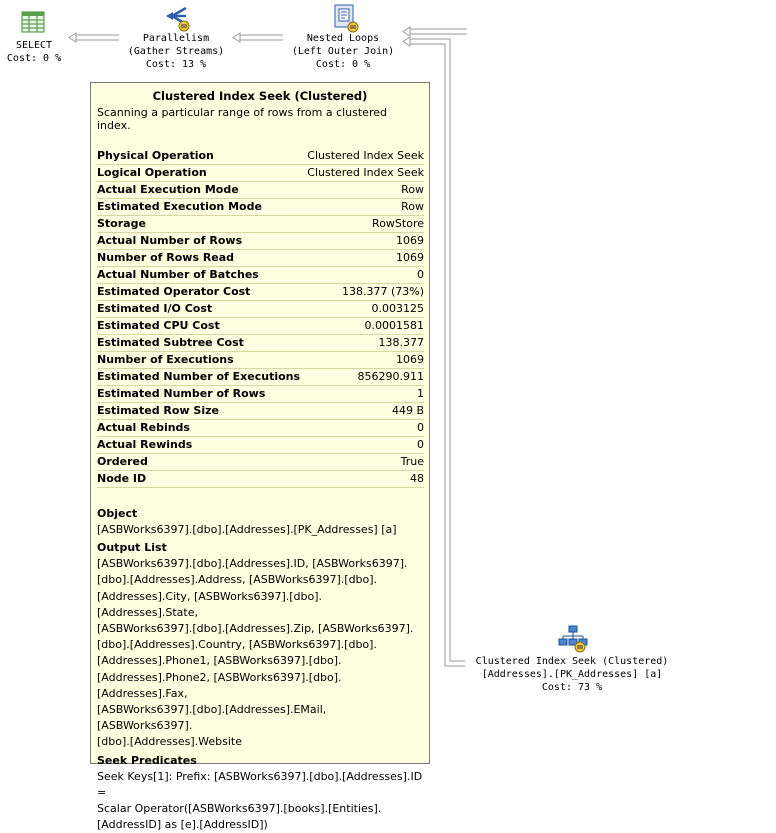 This screenshot has height=833, width=776. I want to click on parallelism-node: Parallelism (Gather Streams) Cost: 13 %, so click(176, 51).